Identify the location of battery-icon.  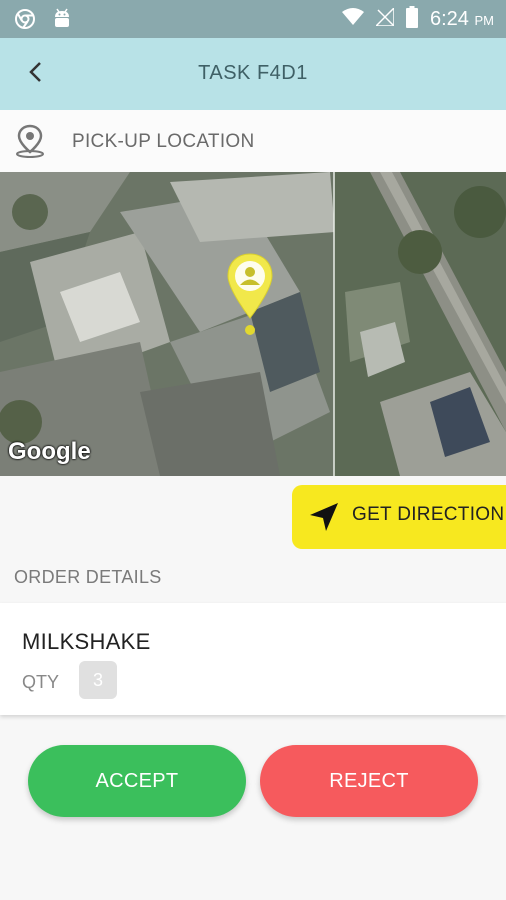
(412, 19).